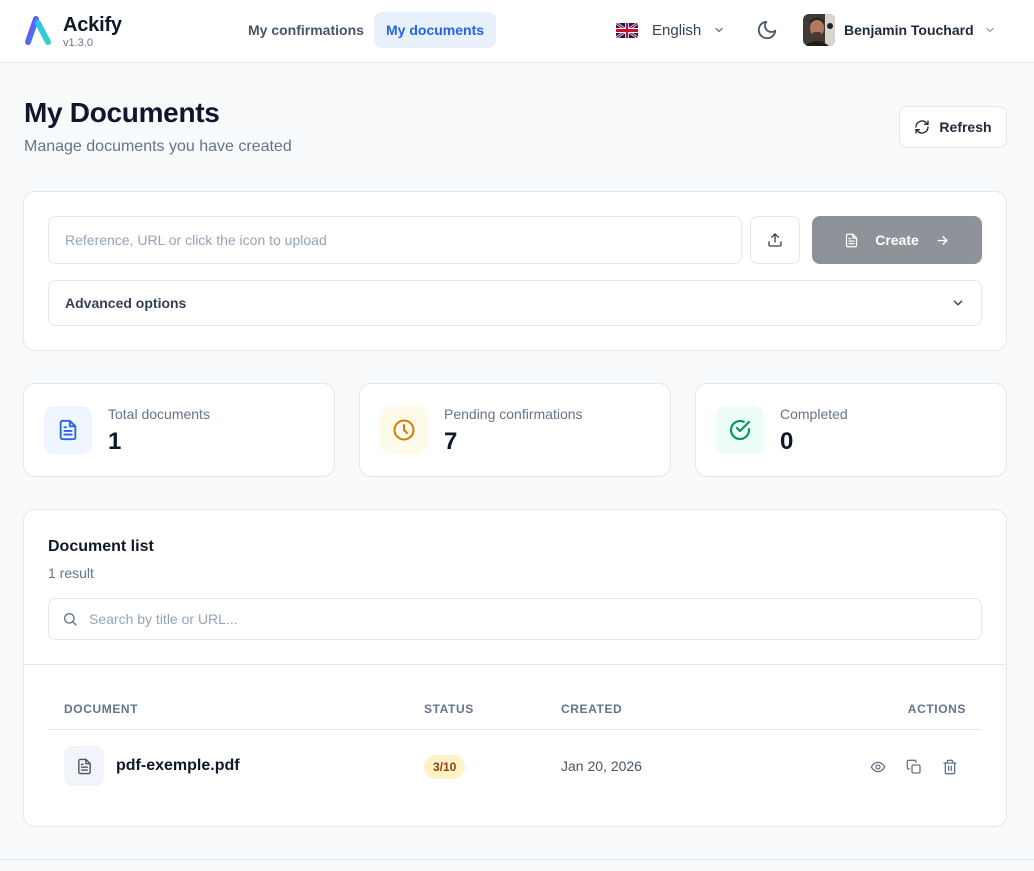 The width and height of the screenshot is (1034, 871). Describe the element at coordinates (851, 430) in the screenshot. I see `stat-card-completed: Completed 0` at that location.